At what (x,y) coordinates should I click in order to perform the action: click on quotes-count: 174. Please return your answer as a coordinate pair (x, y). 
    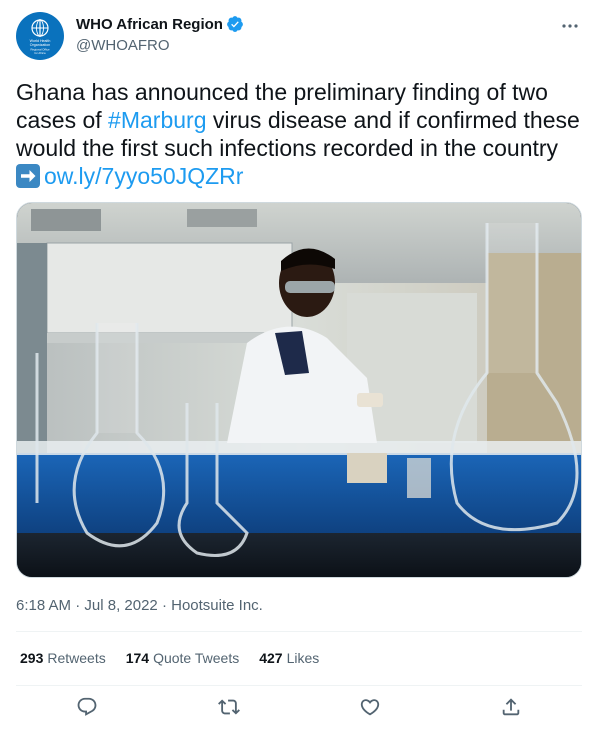
    Looking at the image, I should click on (137, 658).